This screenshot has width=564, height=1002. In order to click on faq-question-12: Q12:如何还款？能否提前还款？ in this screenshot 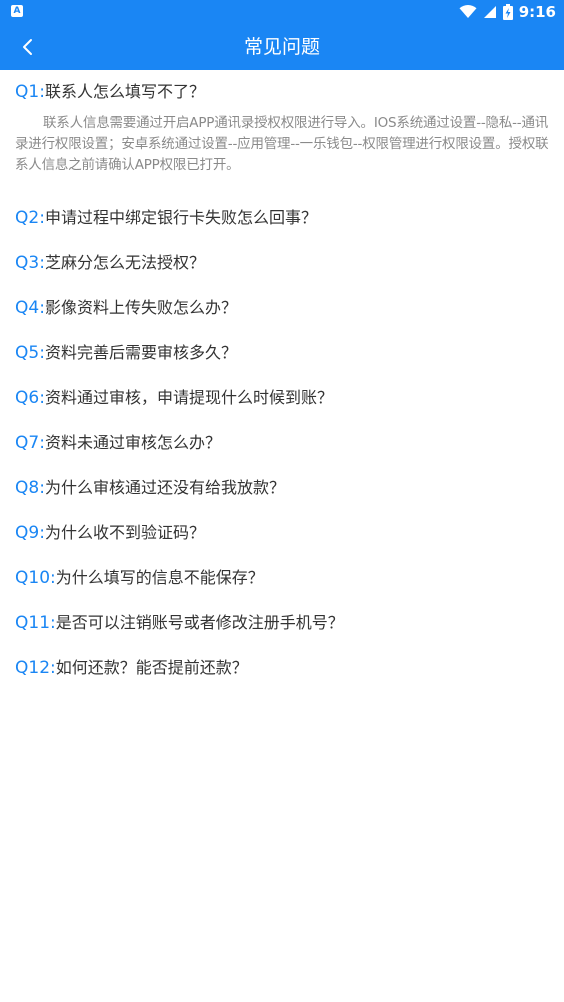, I will do `click(131, 668)`.